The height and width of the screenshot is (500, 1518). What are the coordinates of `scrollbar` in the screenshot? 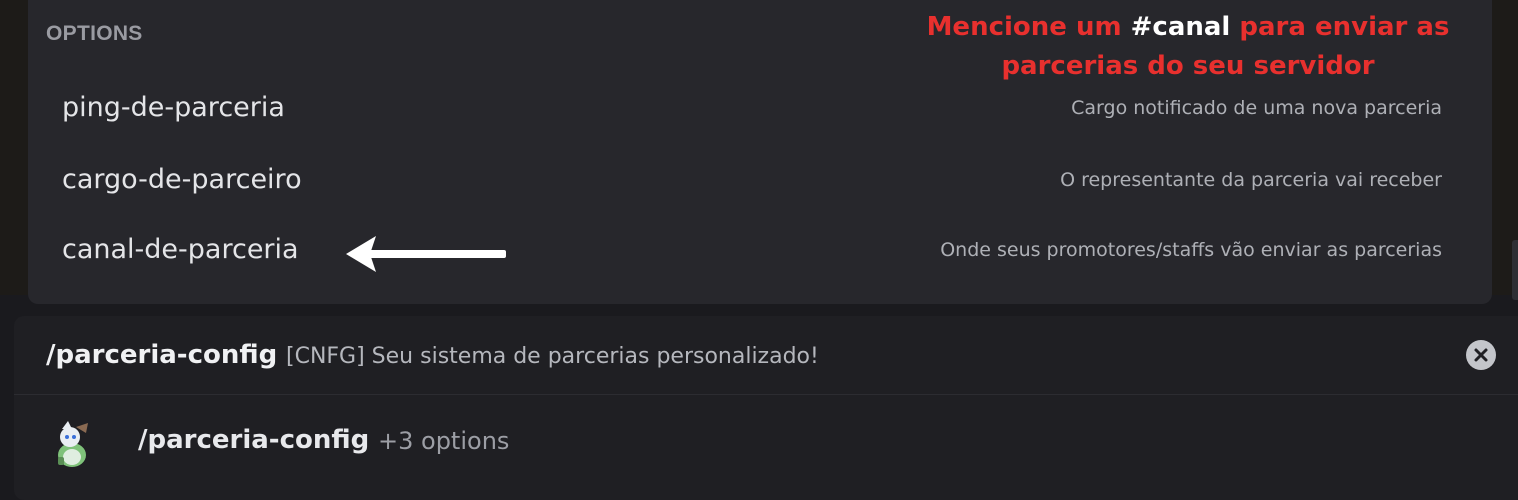 It's located at (1515, 270).